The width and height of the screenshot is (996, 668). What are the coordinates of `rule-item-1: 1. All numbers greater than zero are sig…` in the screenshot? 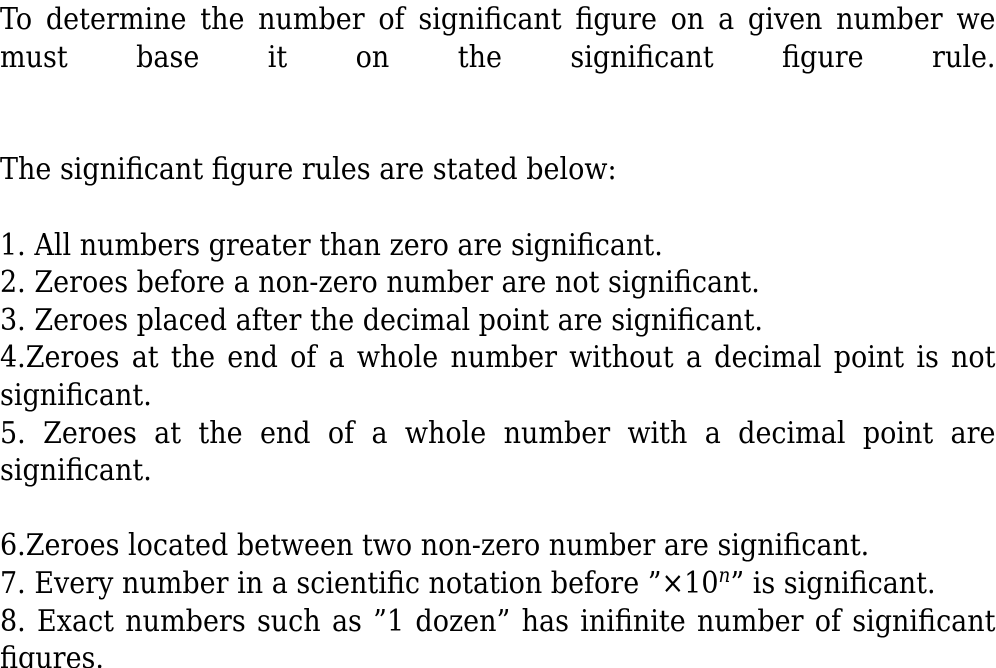 It's located at (498, 246).